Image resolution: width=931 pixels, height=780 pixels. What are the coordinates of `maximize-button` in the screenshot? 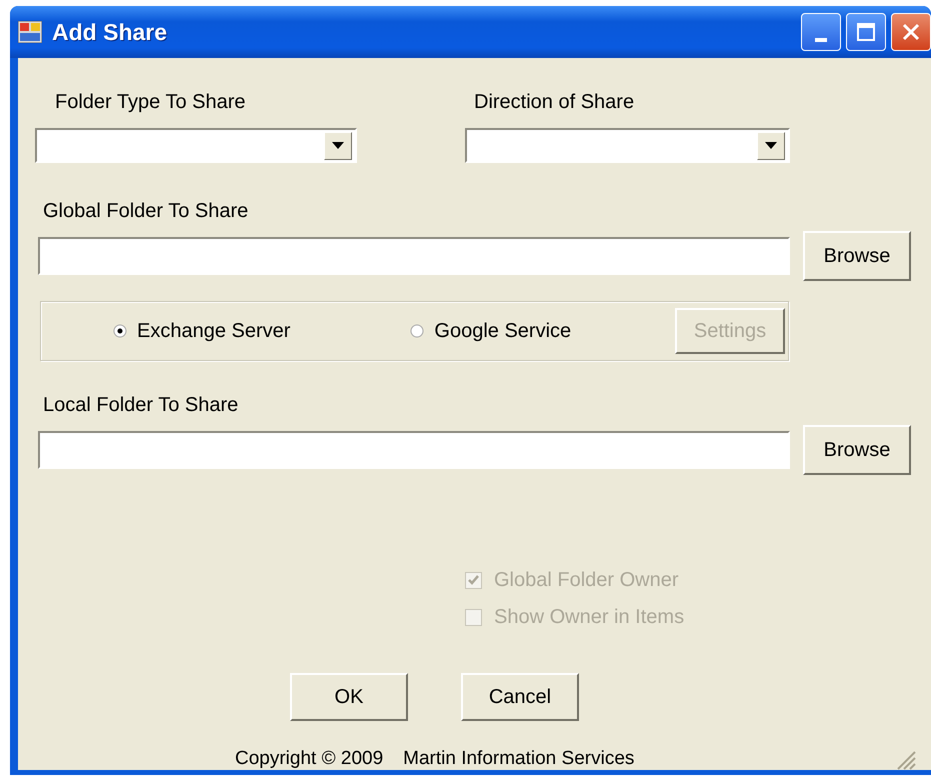 It's located at (866, 32).